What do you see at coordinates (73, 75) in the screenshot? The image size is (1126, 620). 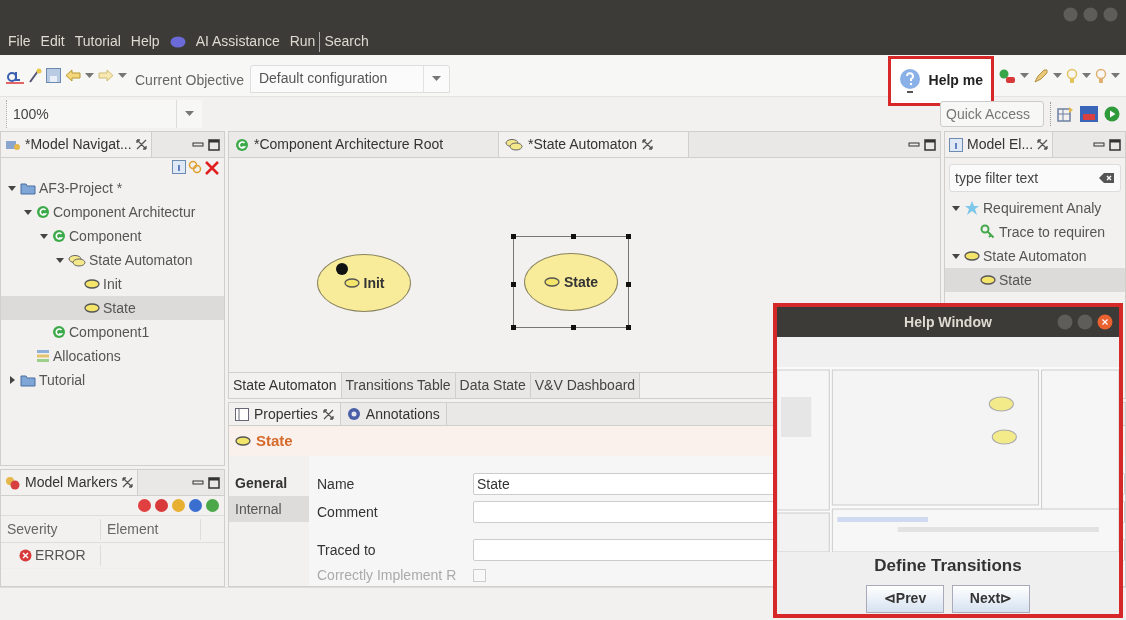 I see `back-arrow-icon` at bounding box center [73, 75].